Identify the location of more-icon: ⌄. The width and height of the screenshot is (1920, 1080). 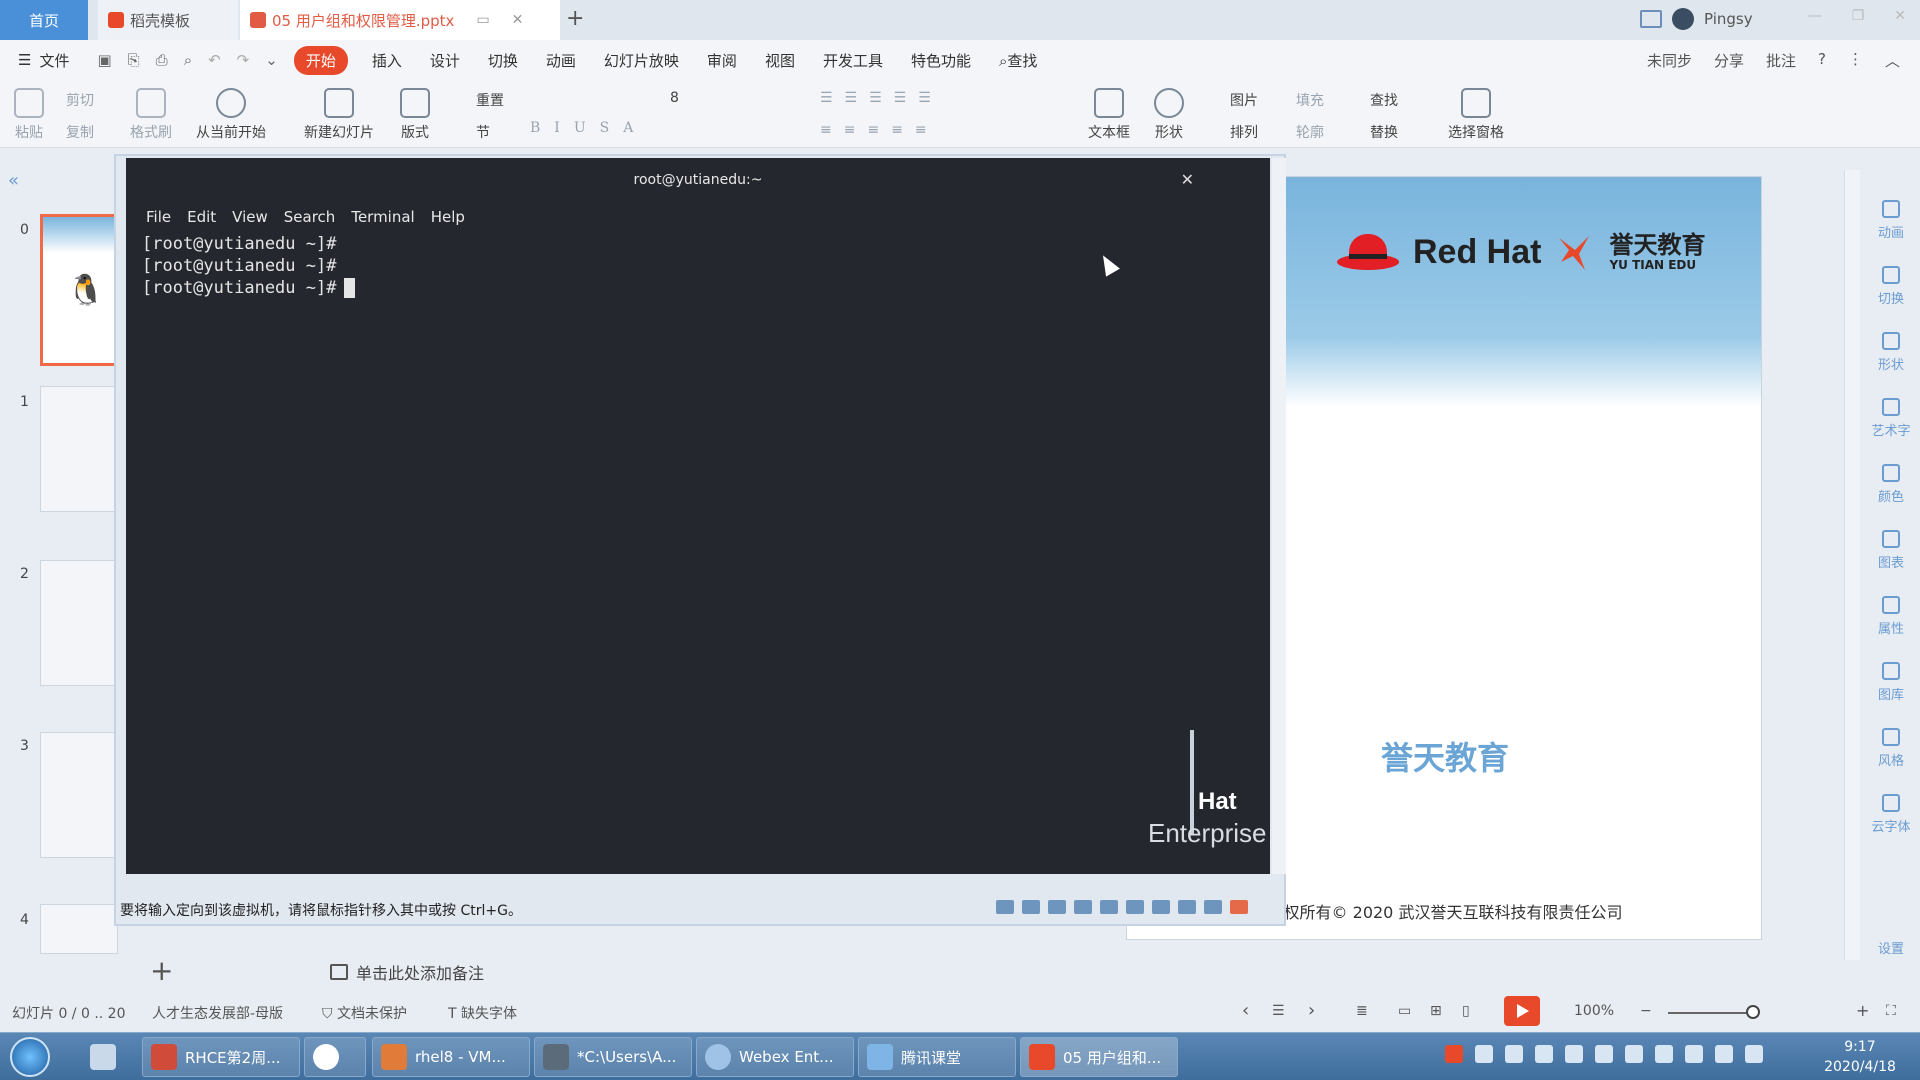
(271, 60).